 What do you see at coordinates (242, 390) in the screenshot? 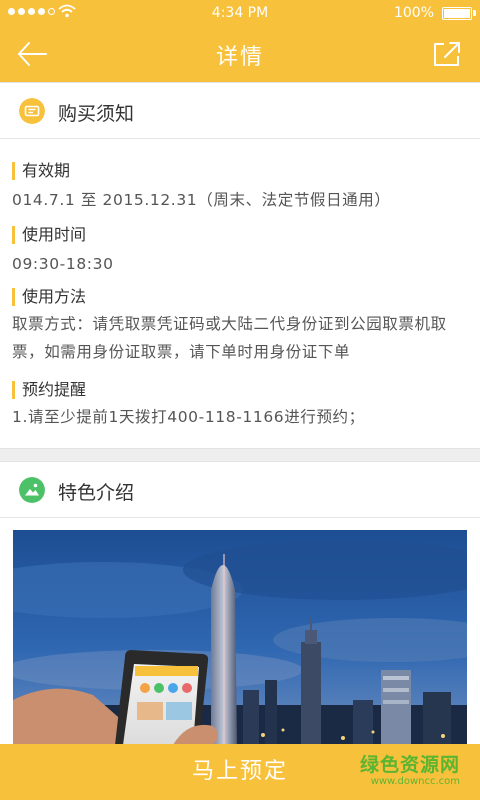
I see `section-label: 预约提醒` at bounding box center [242, 390].